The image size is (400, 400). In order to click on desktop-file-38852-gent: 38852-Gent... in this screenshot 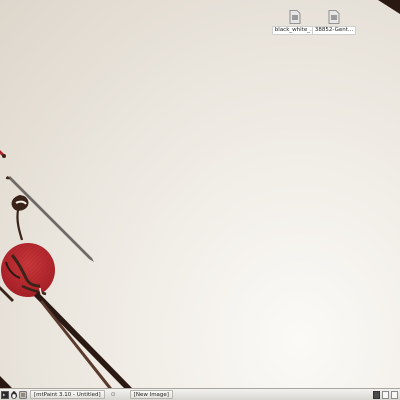, I will do `click(334, 22)`.